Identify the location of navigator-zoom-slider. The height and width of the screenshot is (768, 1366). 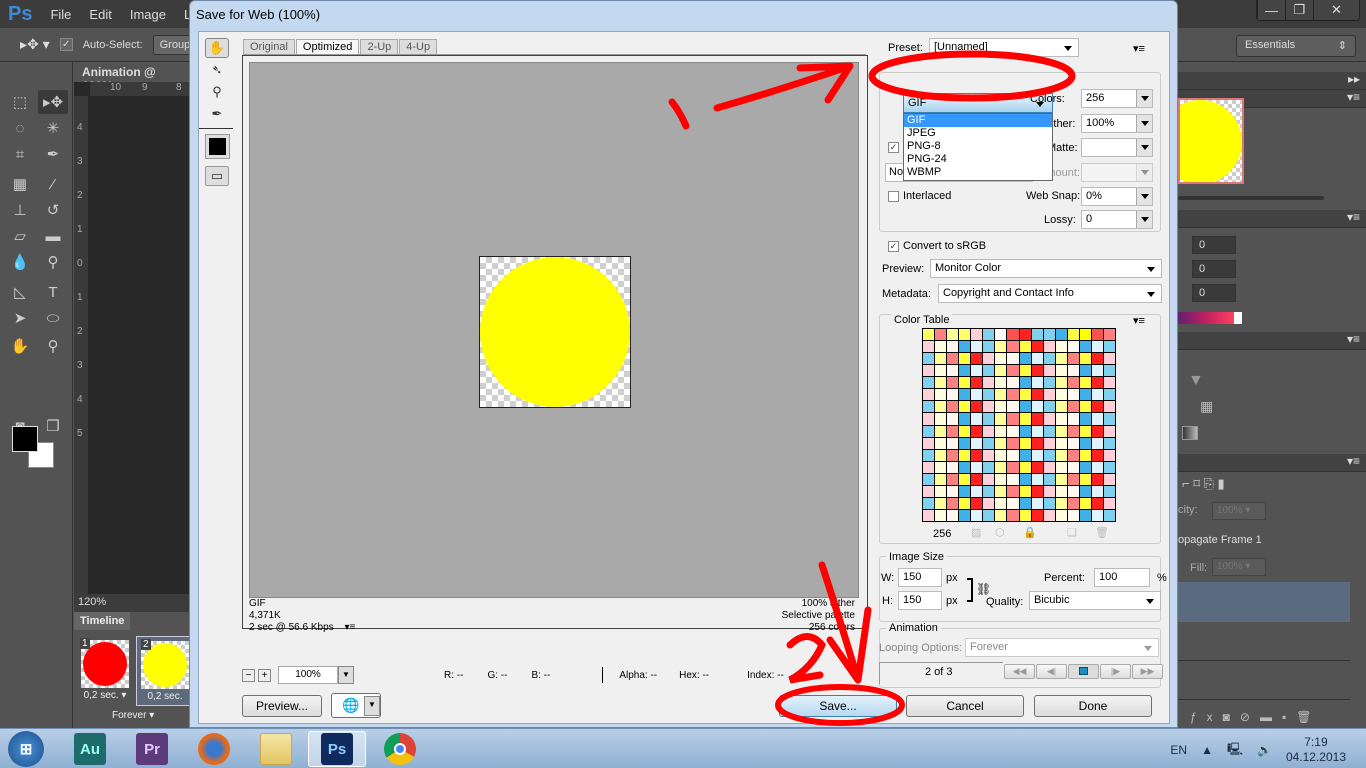
(1251, 198).